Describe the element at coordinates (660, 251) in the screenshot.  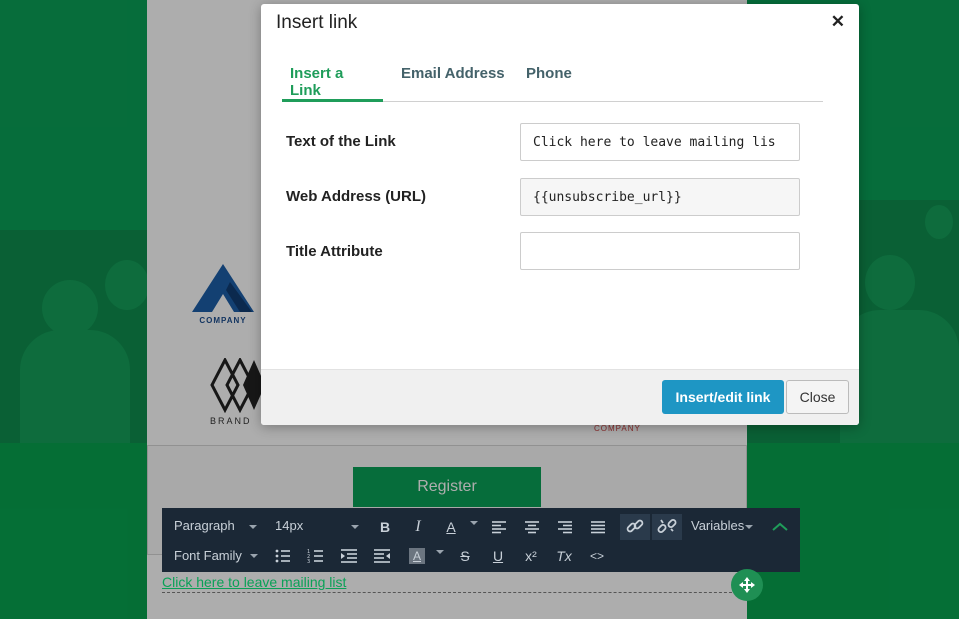
I see `title-attribute-input` at that location.